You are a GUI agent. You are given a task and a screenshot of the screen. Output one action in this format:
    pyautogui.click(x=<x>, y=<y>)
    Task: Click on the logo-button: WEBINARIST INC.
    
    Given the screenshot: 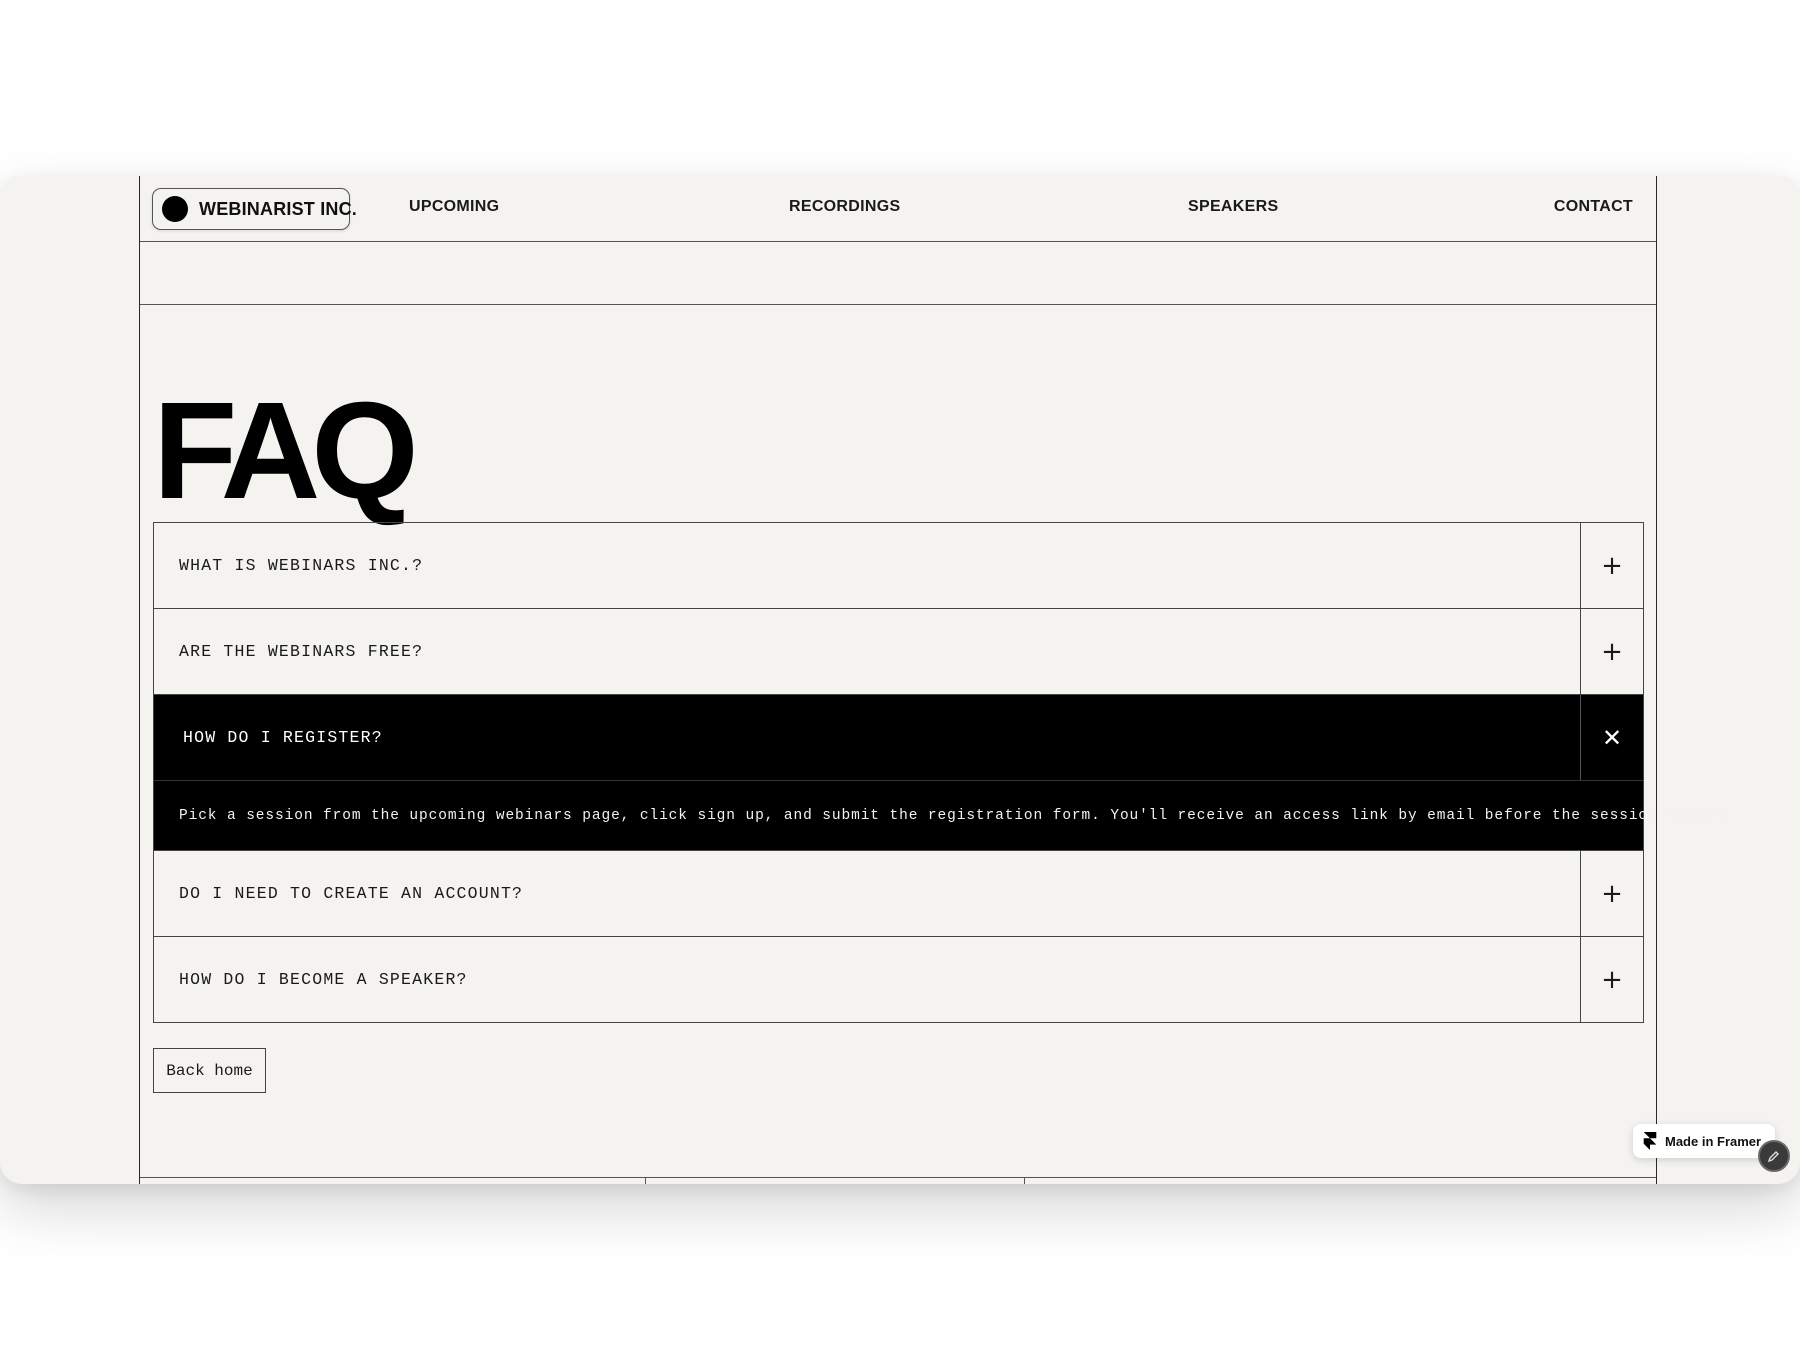 What is the action you would take?
    pyautogui.click(x=254, y=209)
    